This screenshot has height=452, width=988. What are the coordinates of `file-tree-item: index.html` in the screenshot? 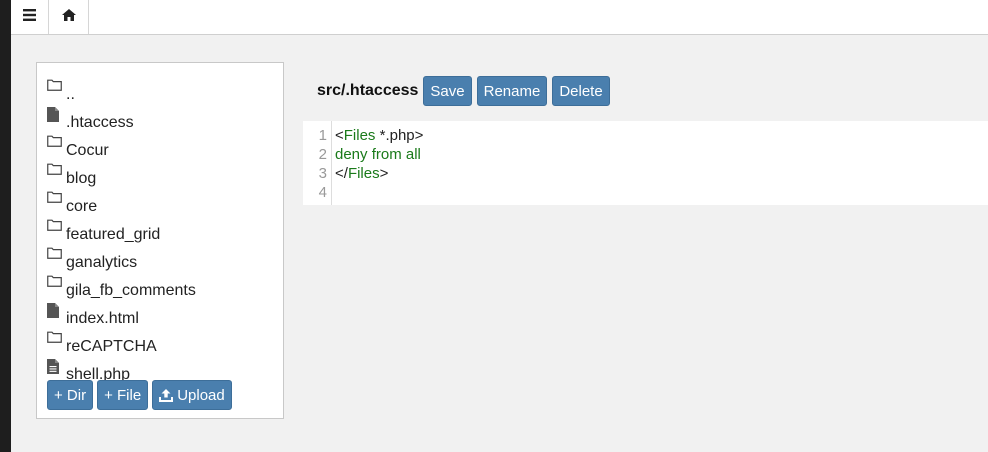 It's located at (121, 315).